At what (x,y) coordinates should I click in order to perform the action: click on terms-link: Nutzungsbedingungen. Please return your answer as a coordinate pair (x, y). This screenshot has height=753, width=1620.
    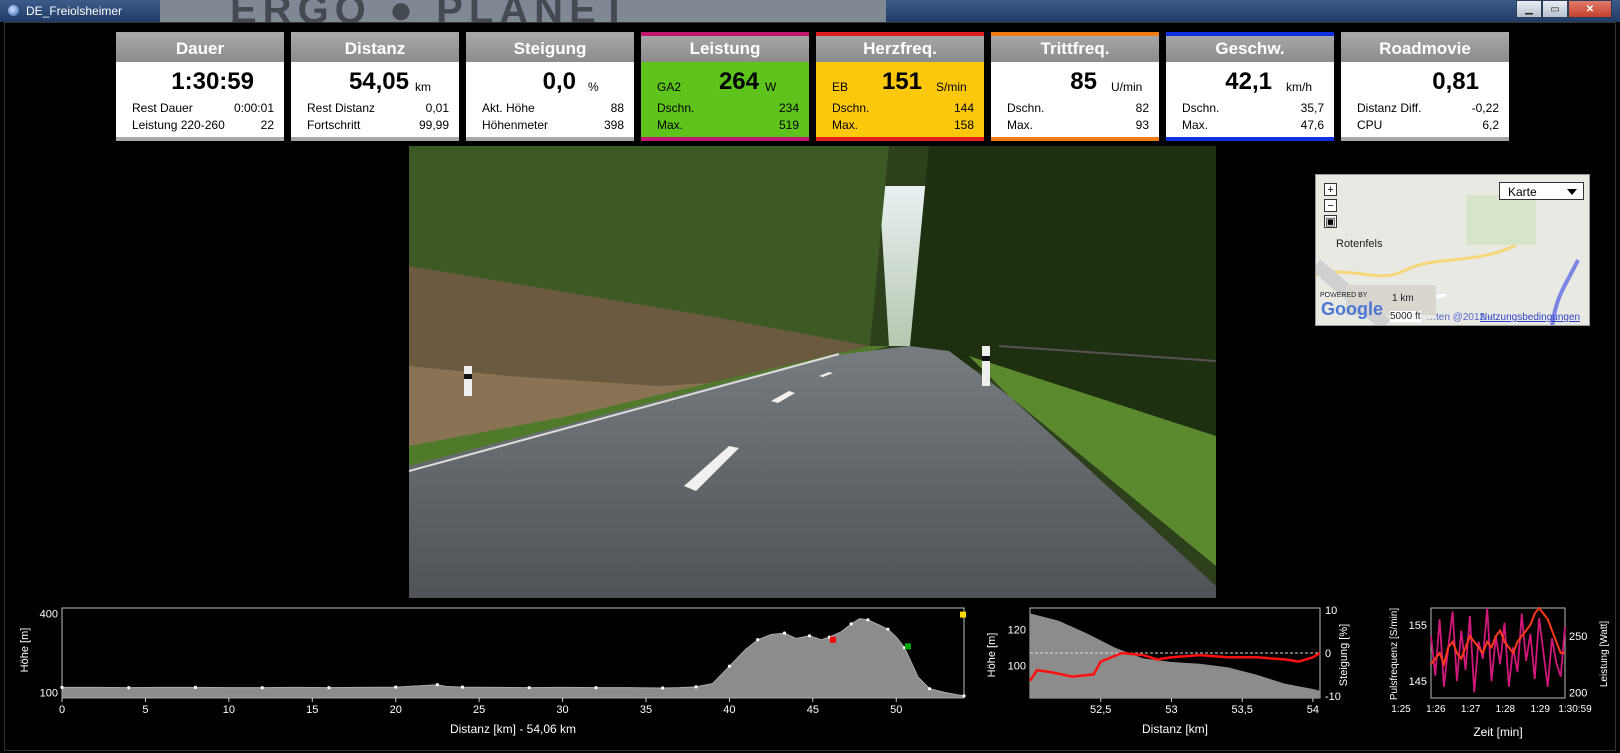
    Looking at the image, I should click on (1530, 317).